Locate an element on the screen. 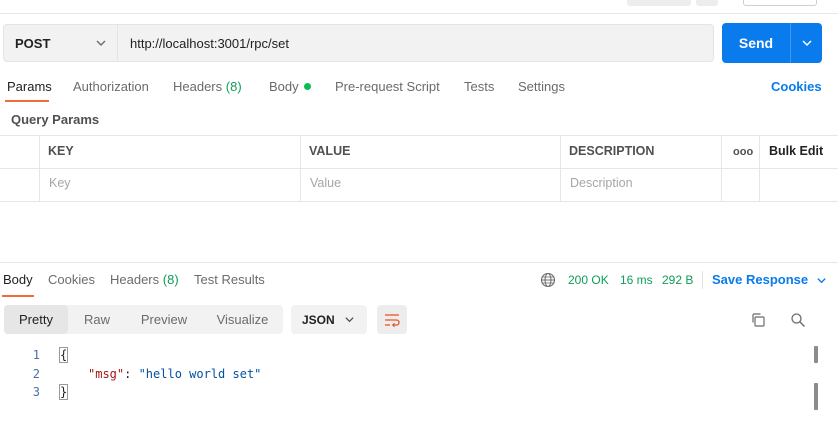 This screenshot has width=838, height=441. tab-headers: Headers (8) is located at coordinates (207, 88).